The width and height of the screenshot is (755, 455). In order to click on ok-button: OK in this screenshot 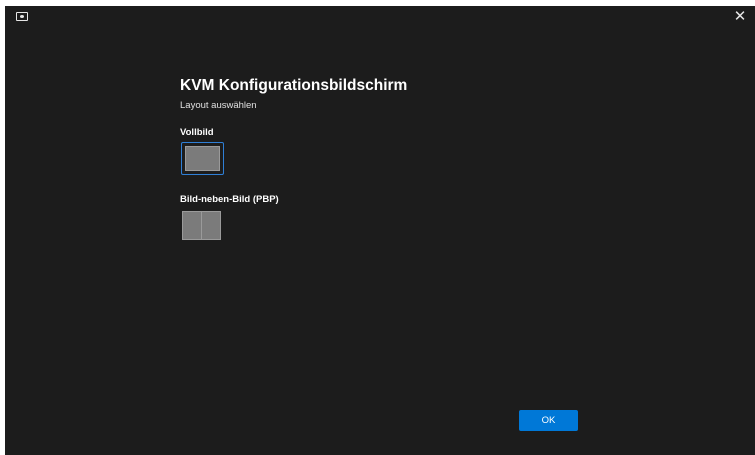, I will do `click(548, 420)`.